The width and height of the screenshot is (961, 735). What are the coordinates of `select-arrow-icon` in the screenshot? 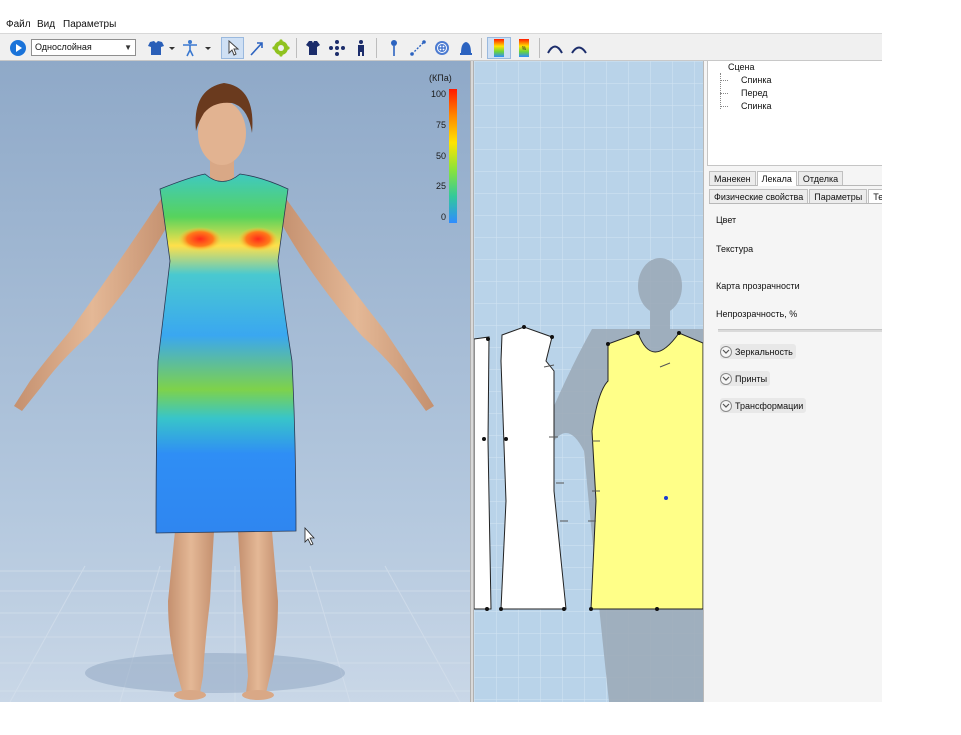 It's located at (233, 48).